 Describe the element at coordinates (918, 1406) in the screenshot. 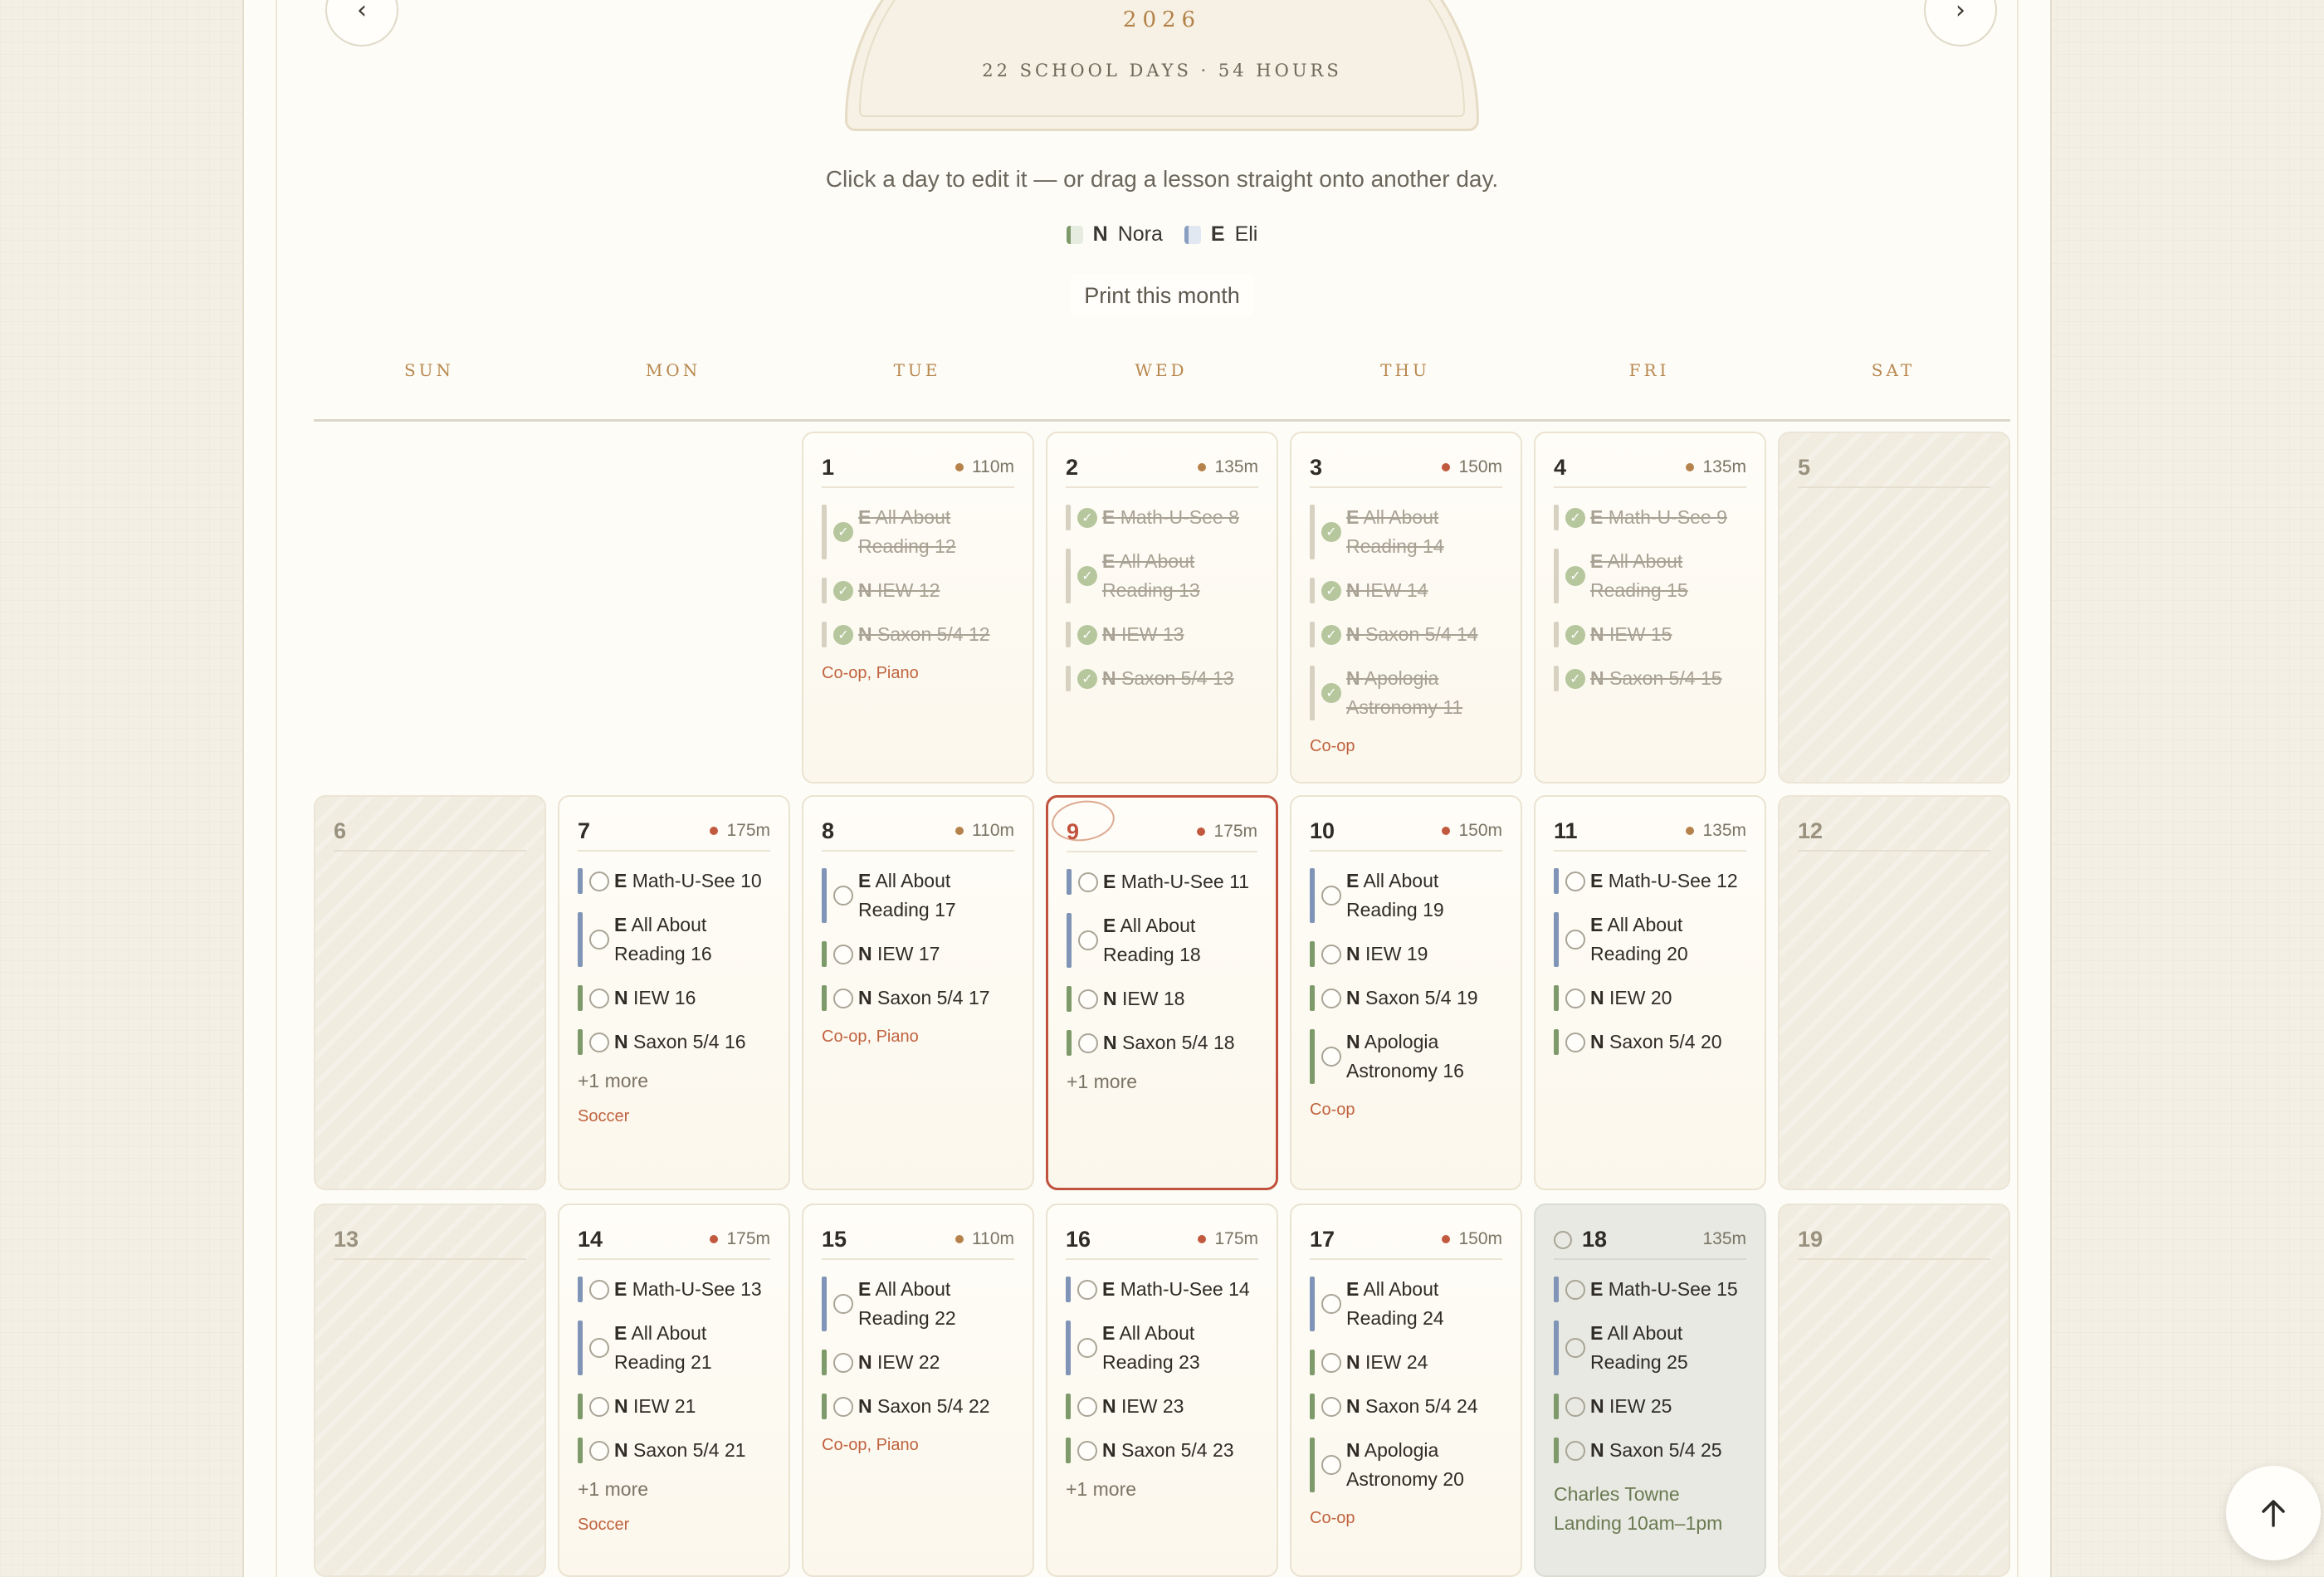

I see `lesson-item: N Saxon 5/4 22` at that location.